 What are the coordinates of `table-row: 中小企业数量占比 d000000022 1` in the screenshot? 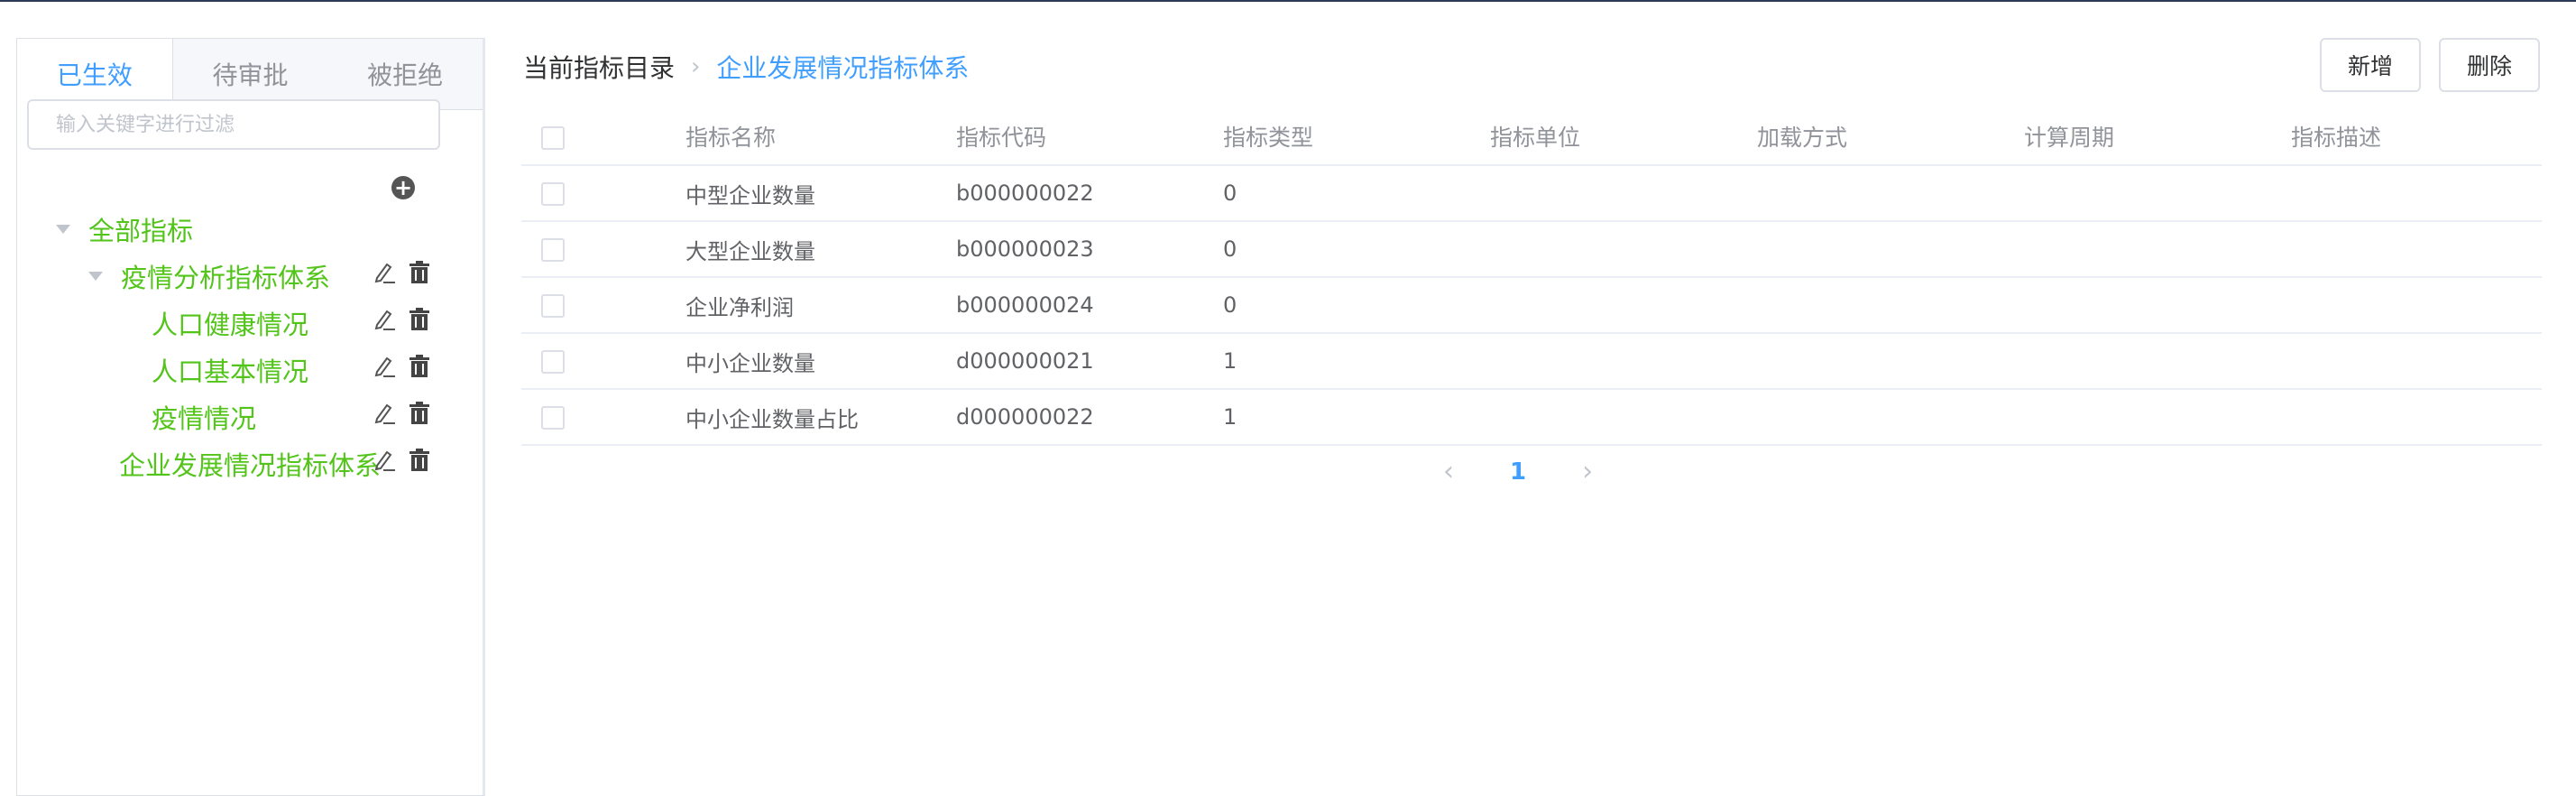 It's located at (1532, 417).